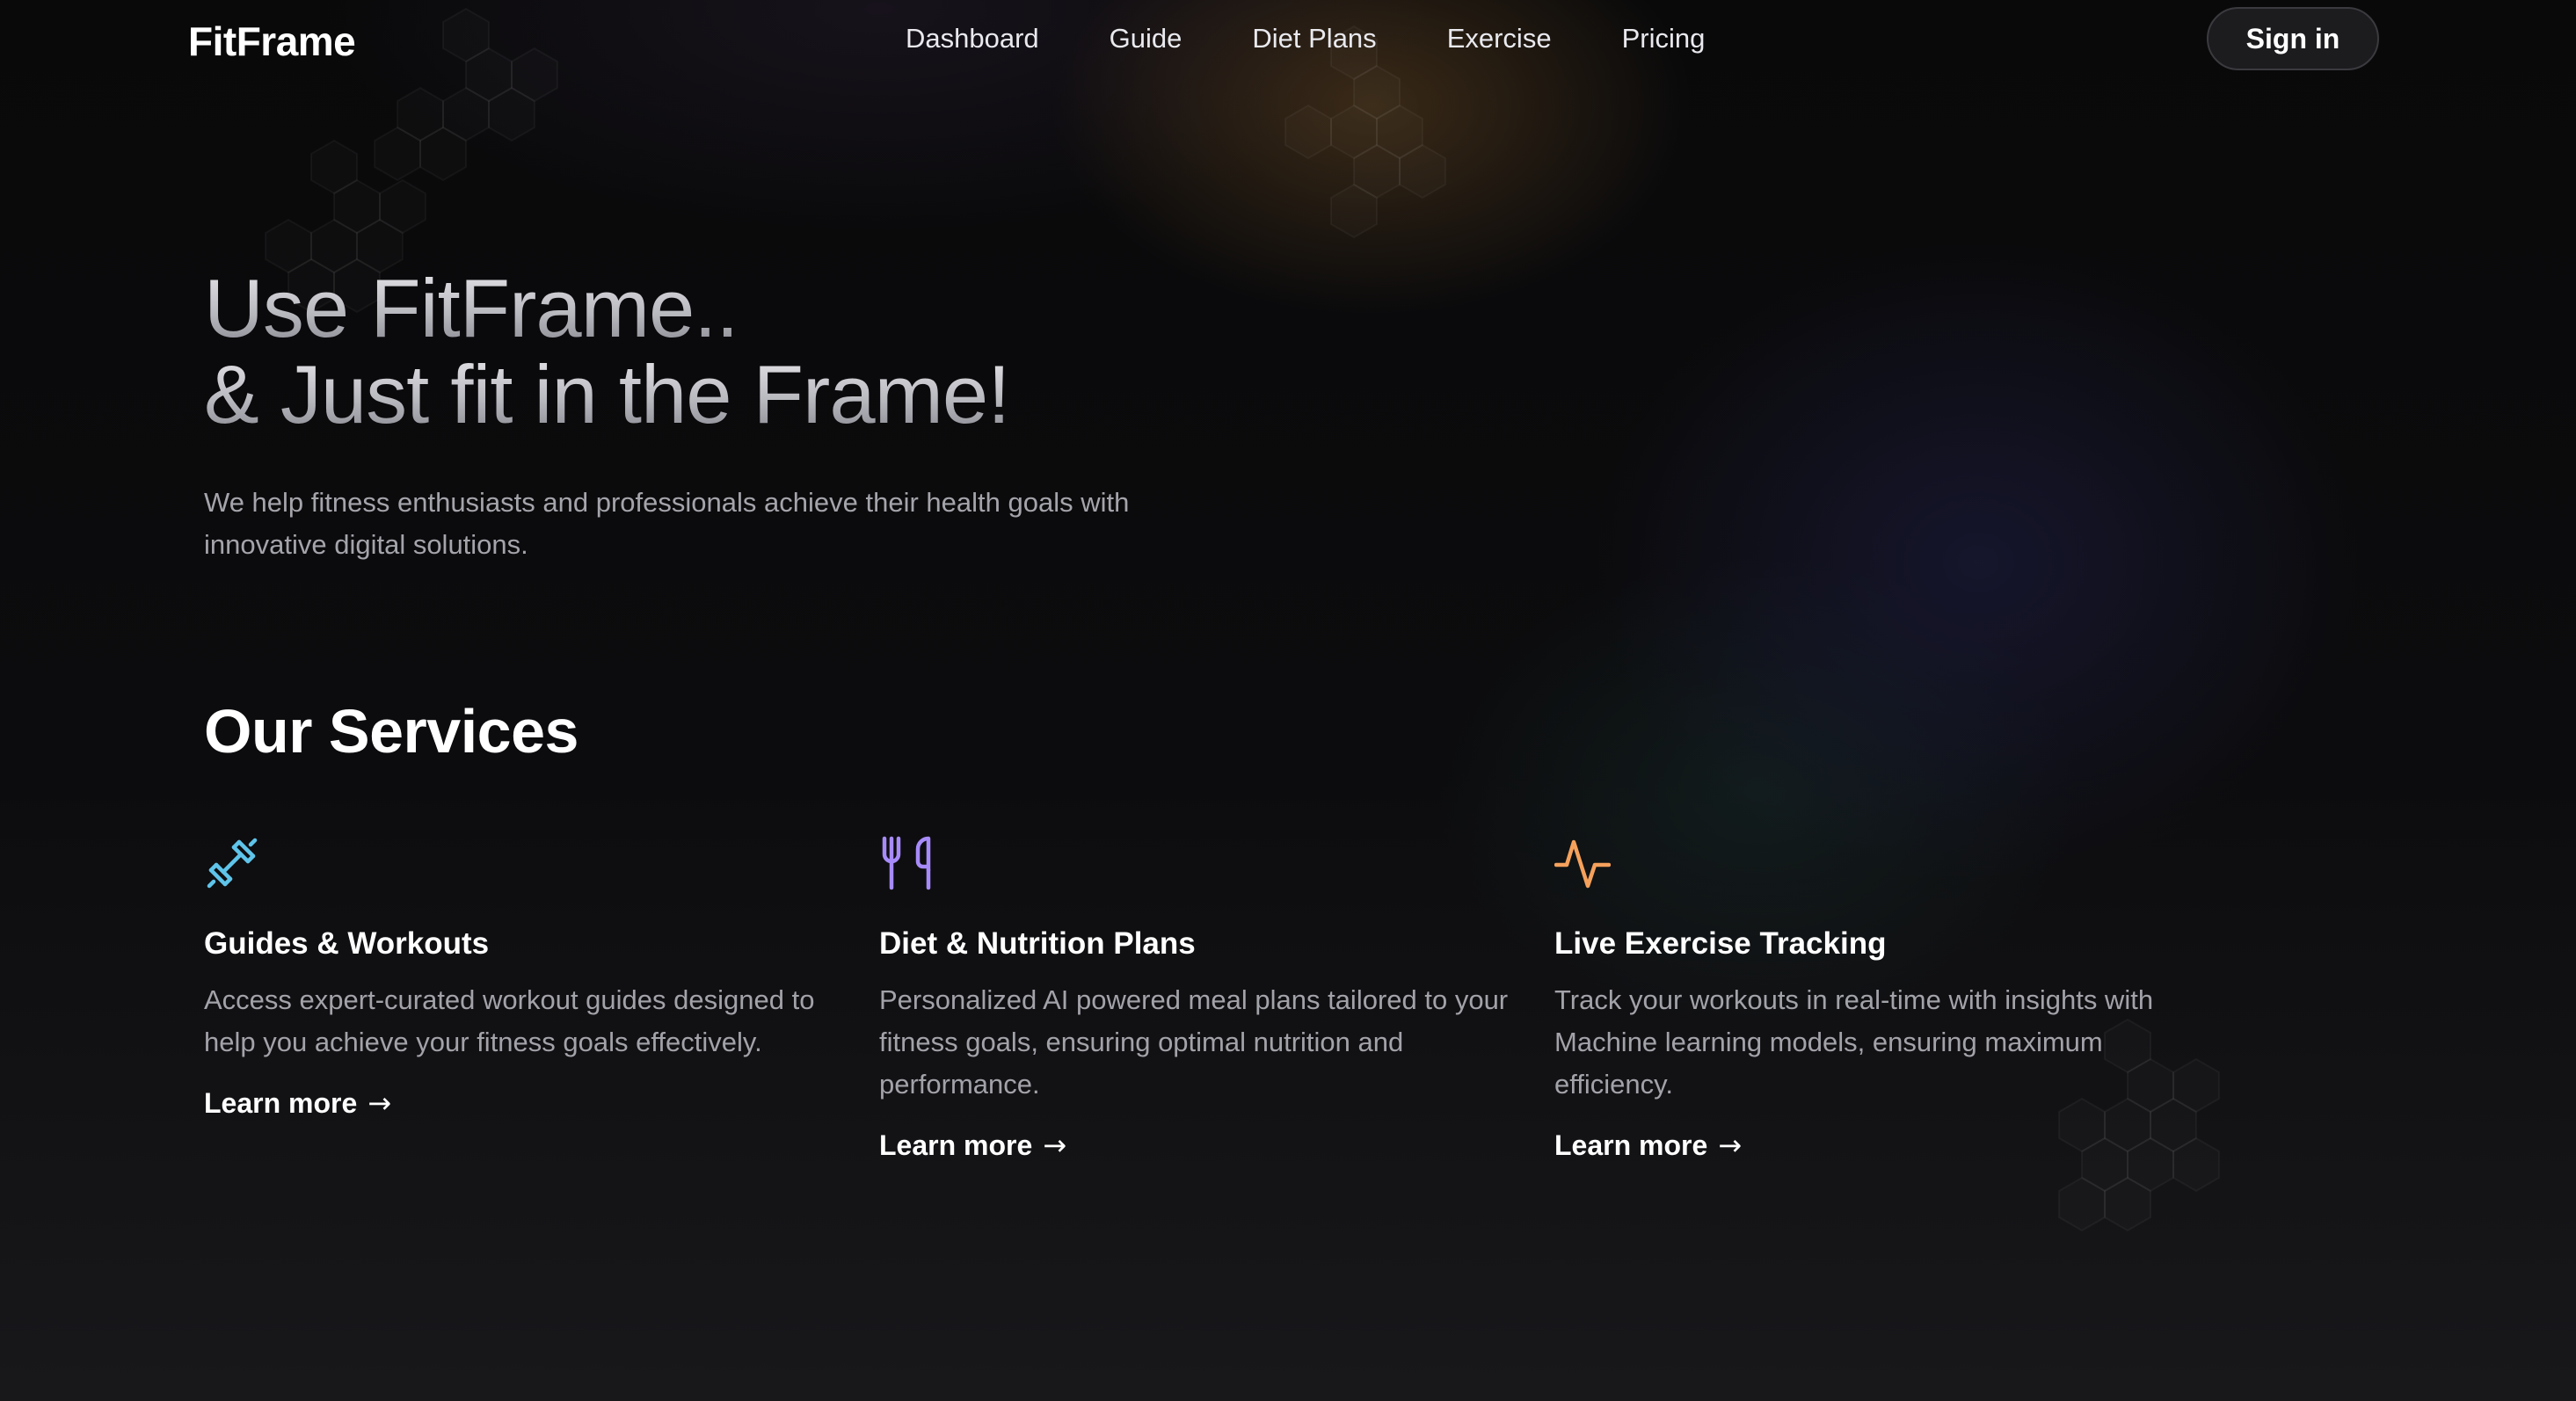 Image resolution: width=2576 pixels, height=1401 pixels. What do you see at coordinates (1582, 864) in the screenshot?
I see `activity-icon` at bounding box center [1582, 864].